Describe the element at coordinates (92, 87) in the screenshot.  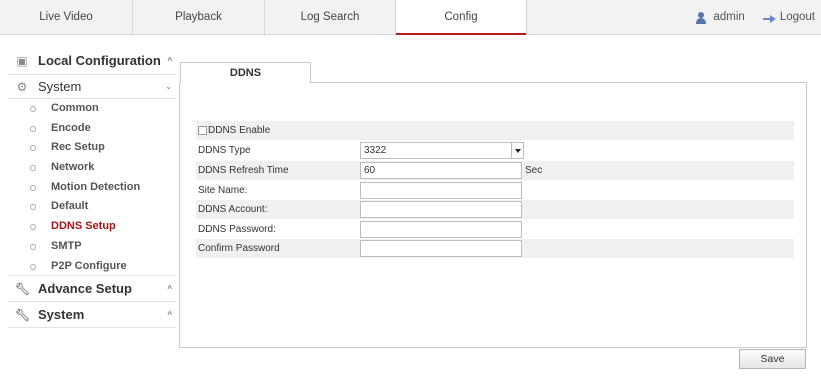
I see `sidebar-system: ⚙ System ⌄` at that location.